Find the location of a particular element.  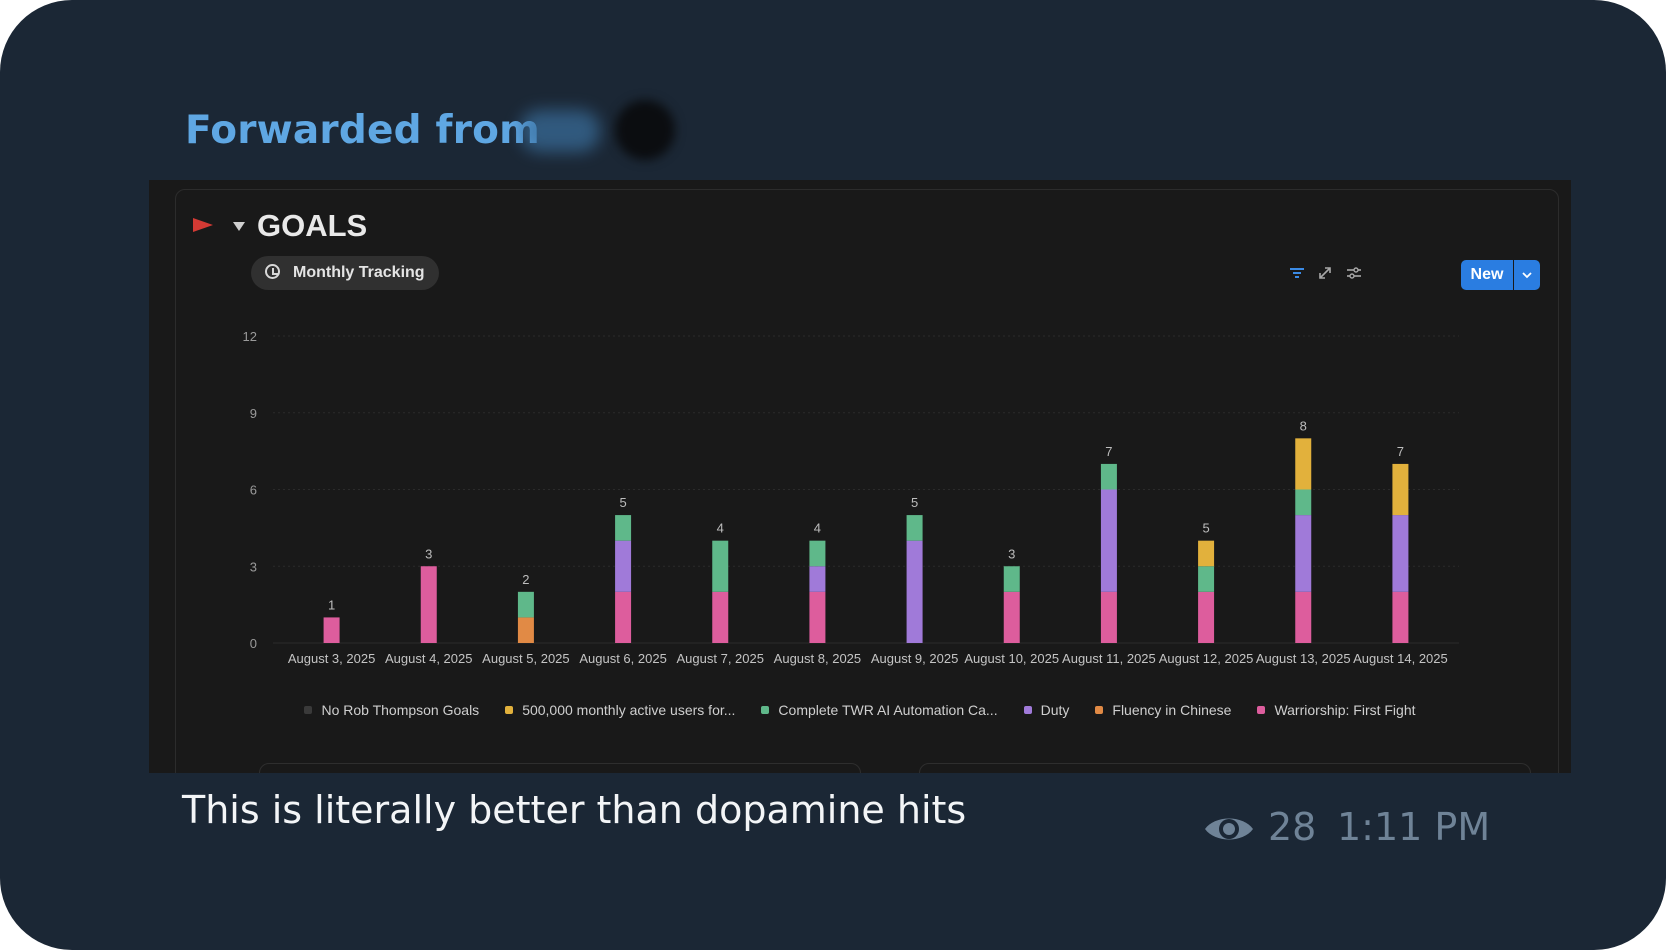

legend-label: Duty is located at coordinates (1055, 710).